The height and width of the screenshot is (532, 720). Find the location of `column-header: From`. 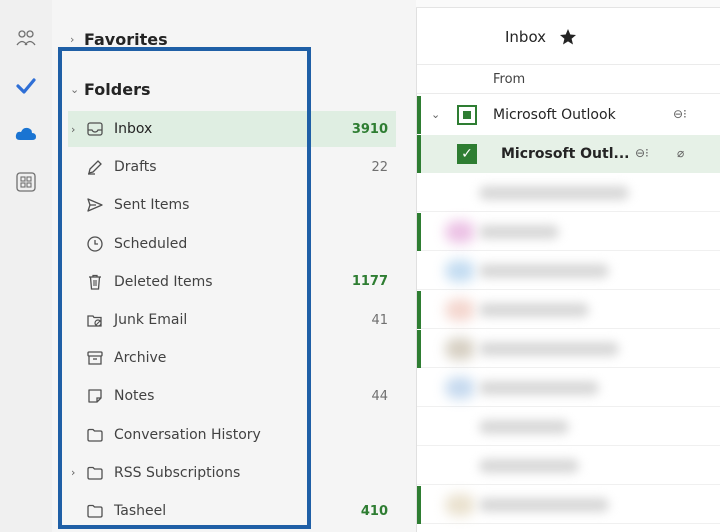

column-header: From is located at coordinates (568, 79).